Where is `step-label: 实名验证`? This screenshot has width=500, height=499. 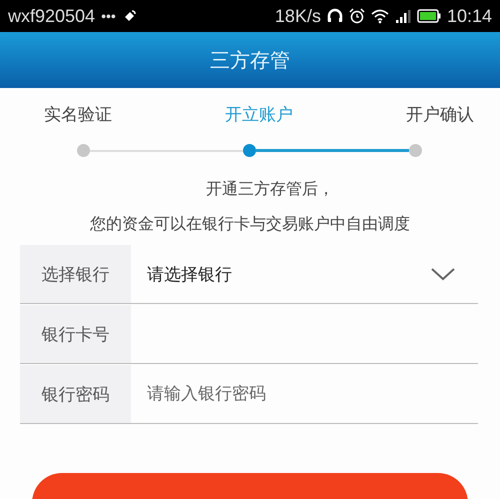 step-label: 实名验证 is located at coordinates (78, 115).